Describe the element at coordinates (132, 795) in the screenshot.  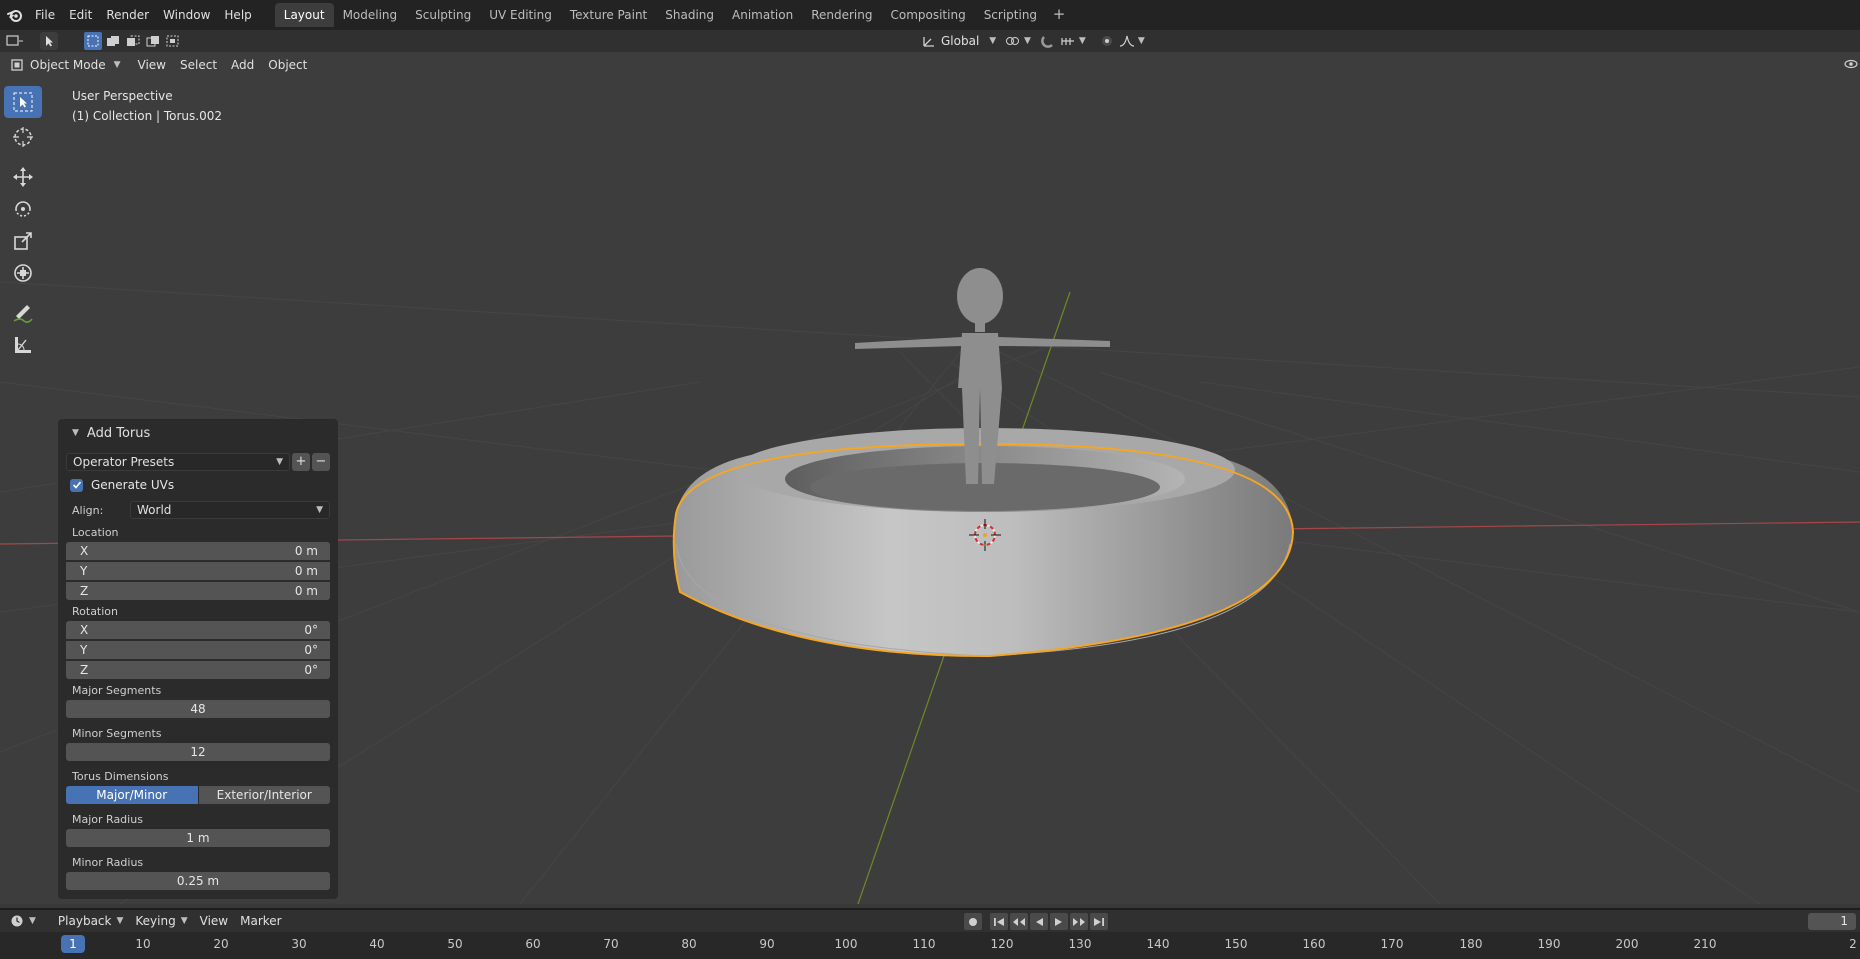
I see `dim-mode-major-minor-button: Major/Minor` at that location.